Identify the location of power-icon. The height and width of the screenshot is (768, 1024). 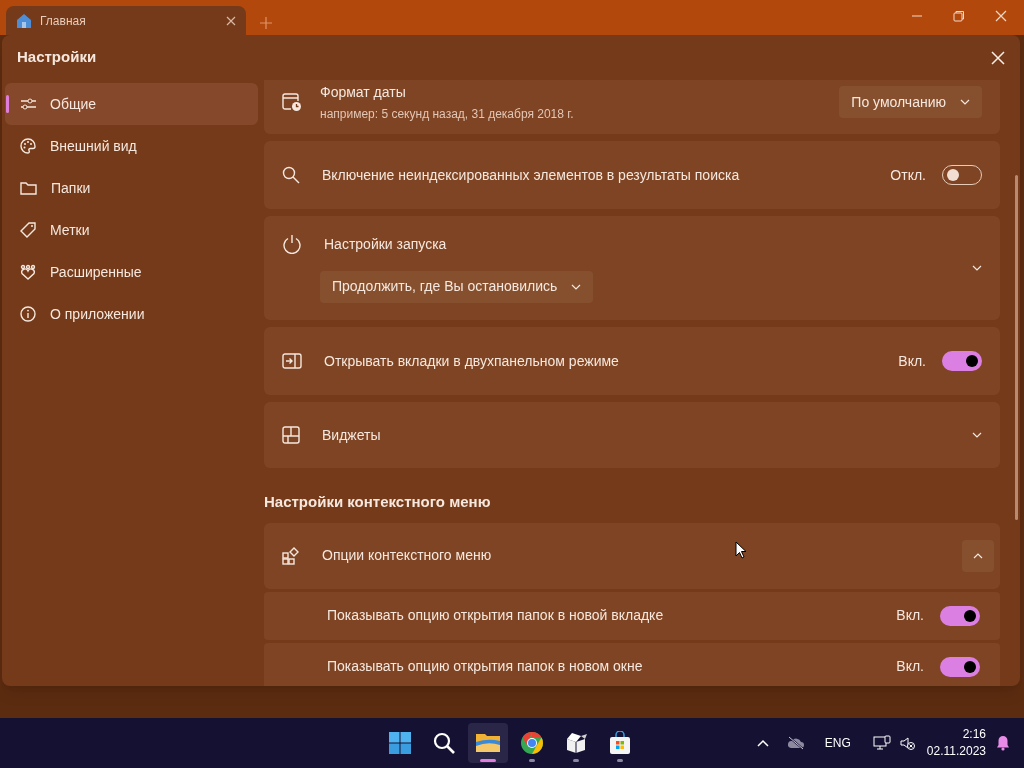
(292, 244).